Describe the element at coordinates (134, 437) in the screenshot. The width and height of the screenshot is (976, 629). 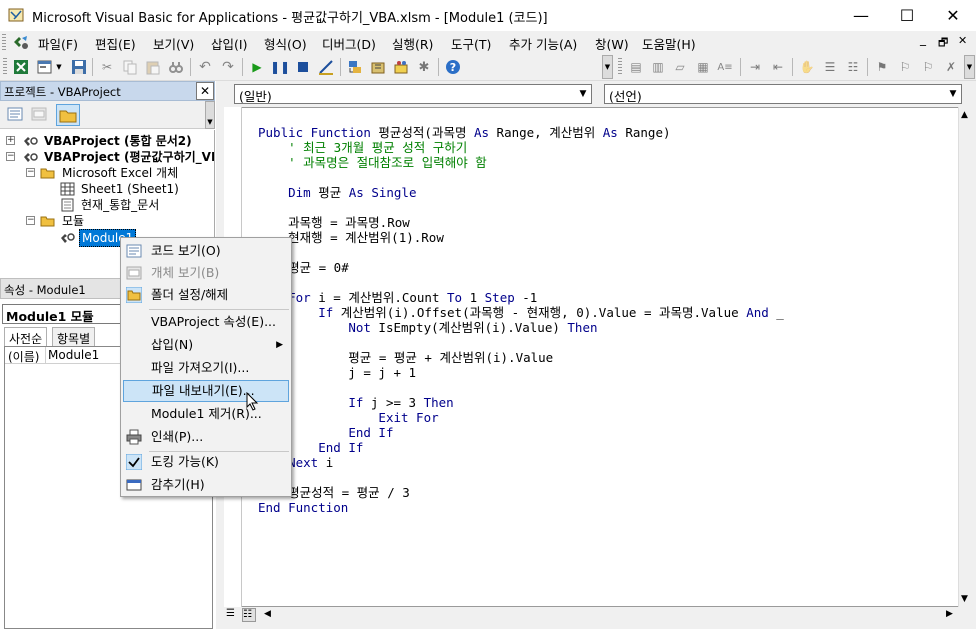
I see `print-icon` at that location.